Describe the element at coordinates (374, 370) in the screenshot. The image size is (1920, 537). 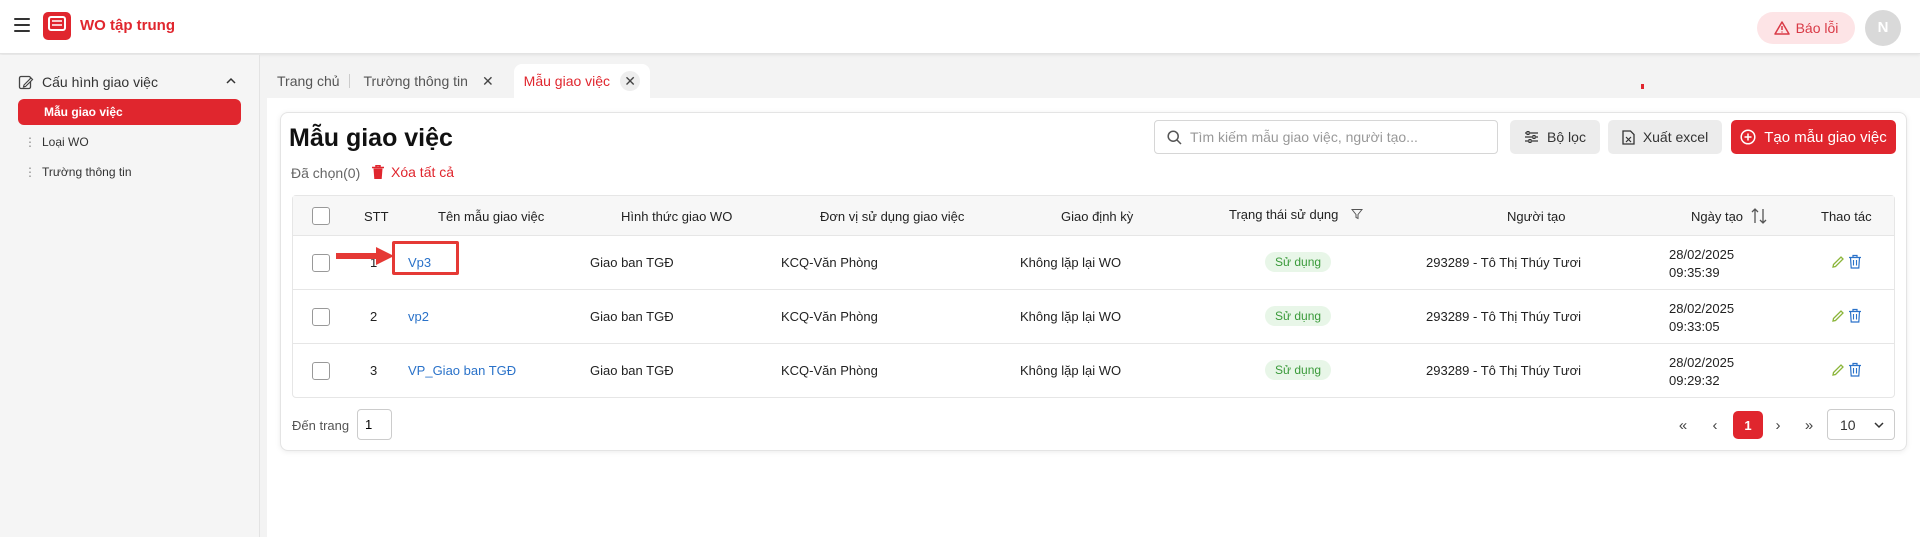
I see `cell-stt: 3` at that location.